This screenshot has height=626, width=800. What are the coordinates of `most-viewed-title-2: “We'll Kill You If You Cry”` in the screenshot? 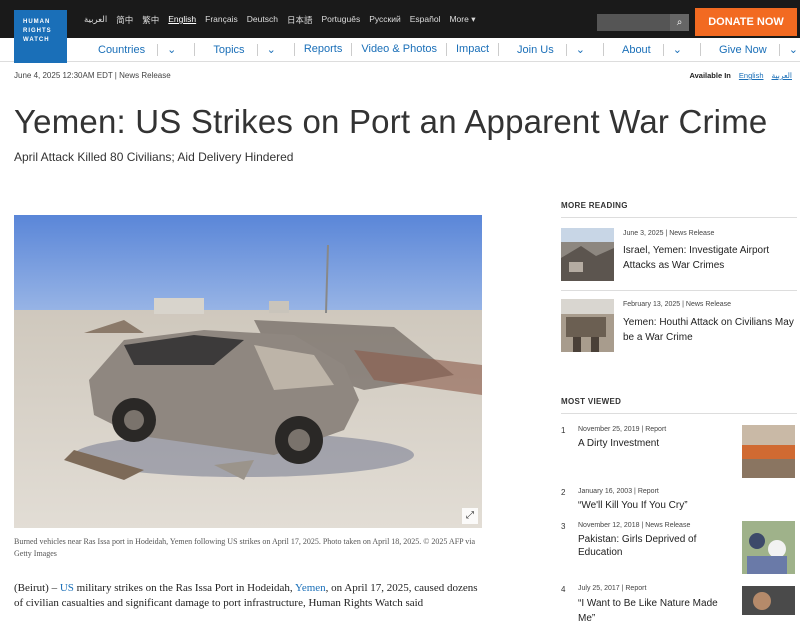 It's located at (653, 505).